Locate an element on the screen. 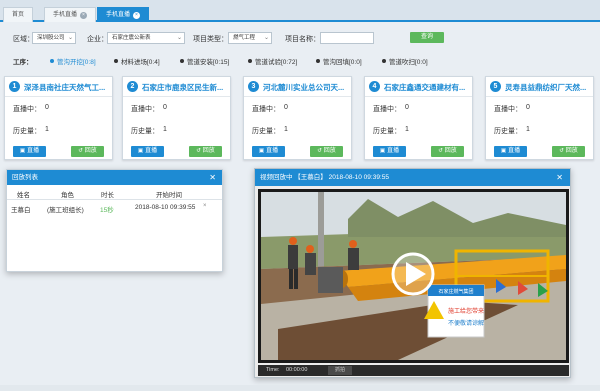  delete-icon: × is located at coordinates (205, 206).